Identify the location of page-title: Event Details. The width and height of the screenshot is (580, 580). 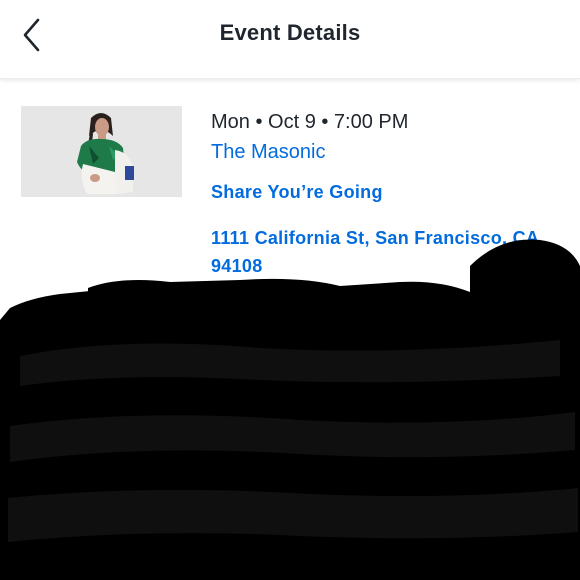
(290, 32).